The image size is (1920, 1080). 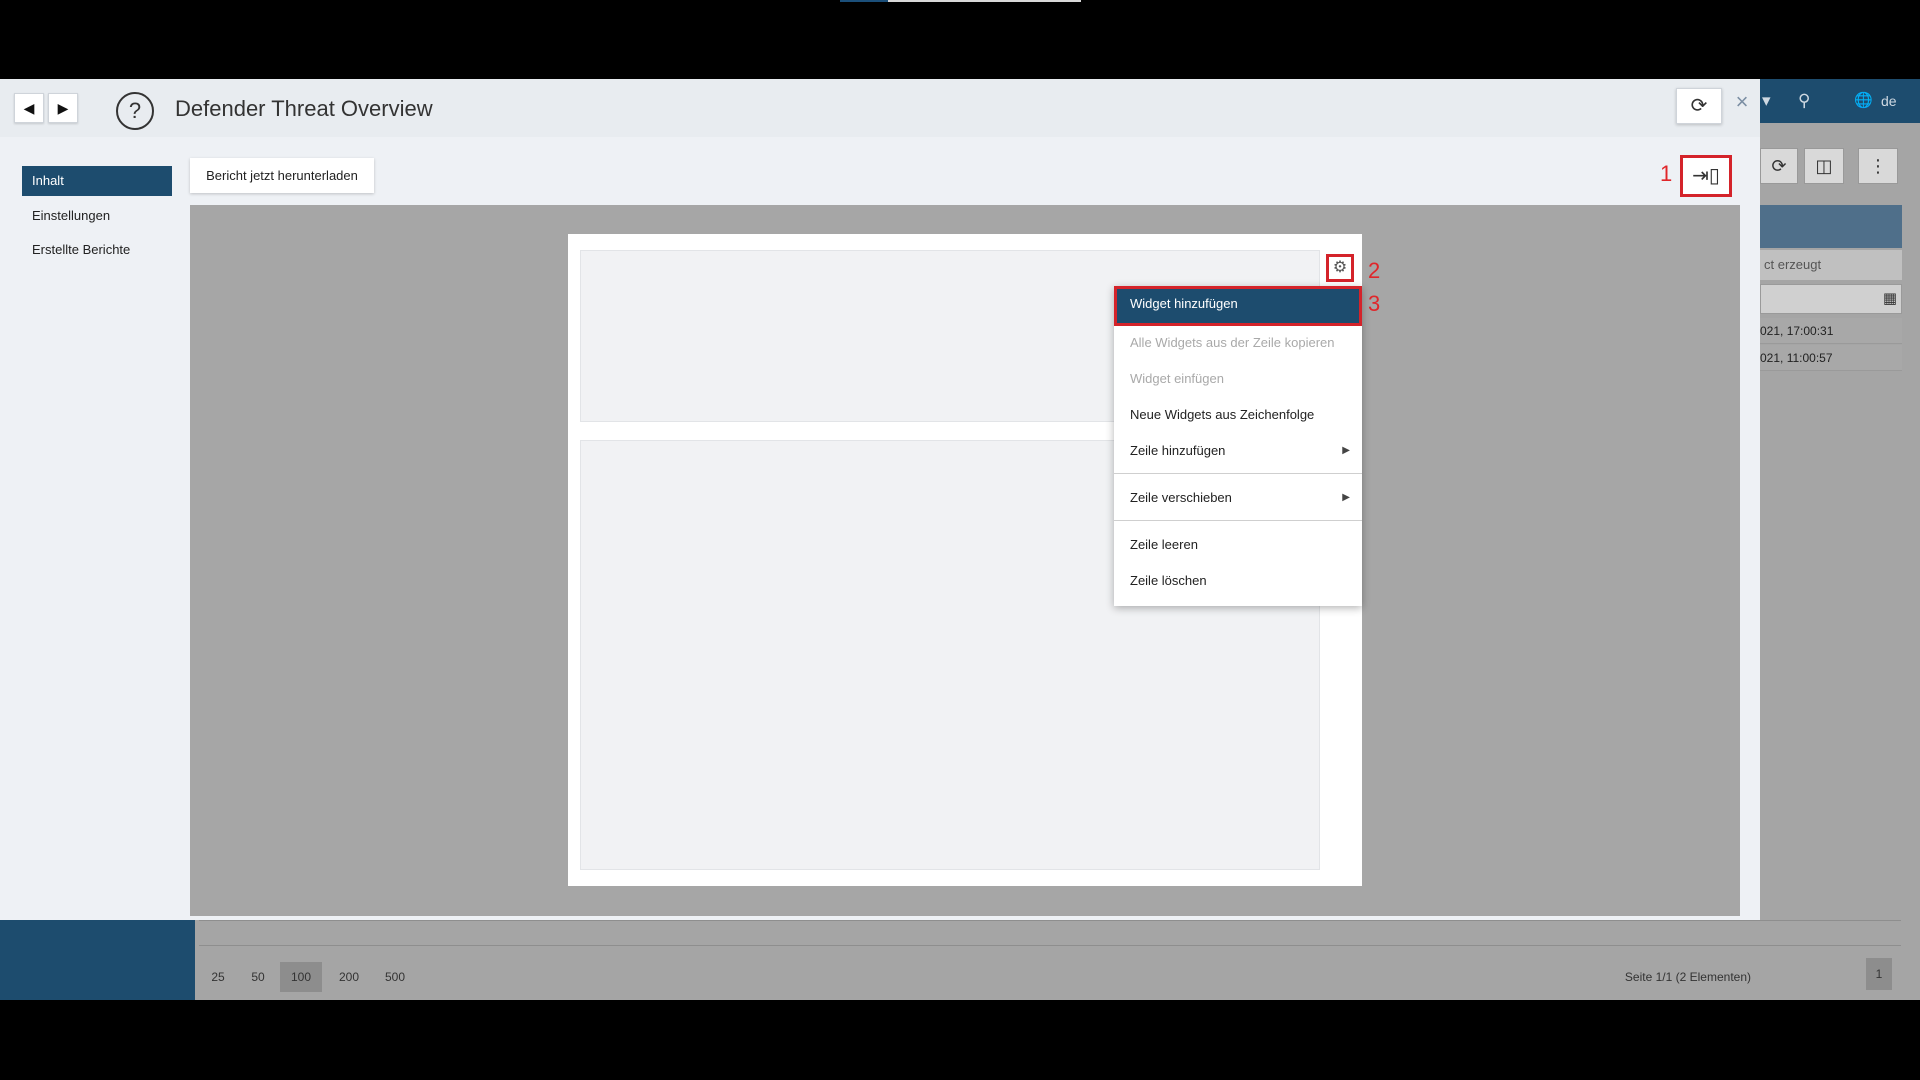 What do you see at coordinates (1687, 977) in the screenshot?
I see `pagination-info: Seite 1/1 (2 Elementen)` at bounding box center [1687, 977].